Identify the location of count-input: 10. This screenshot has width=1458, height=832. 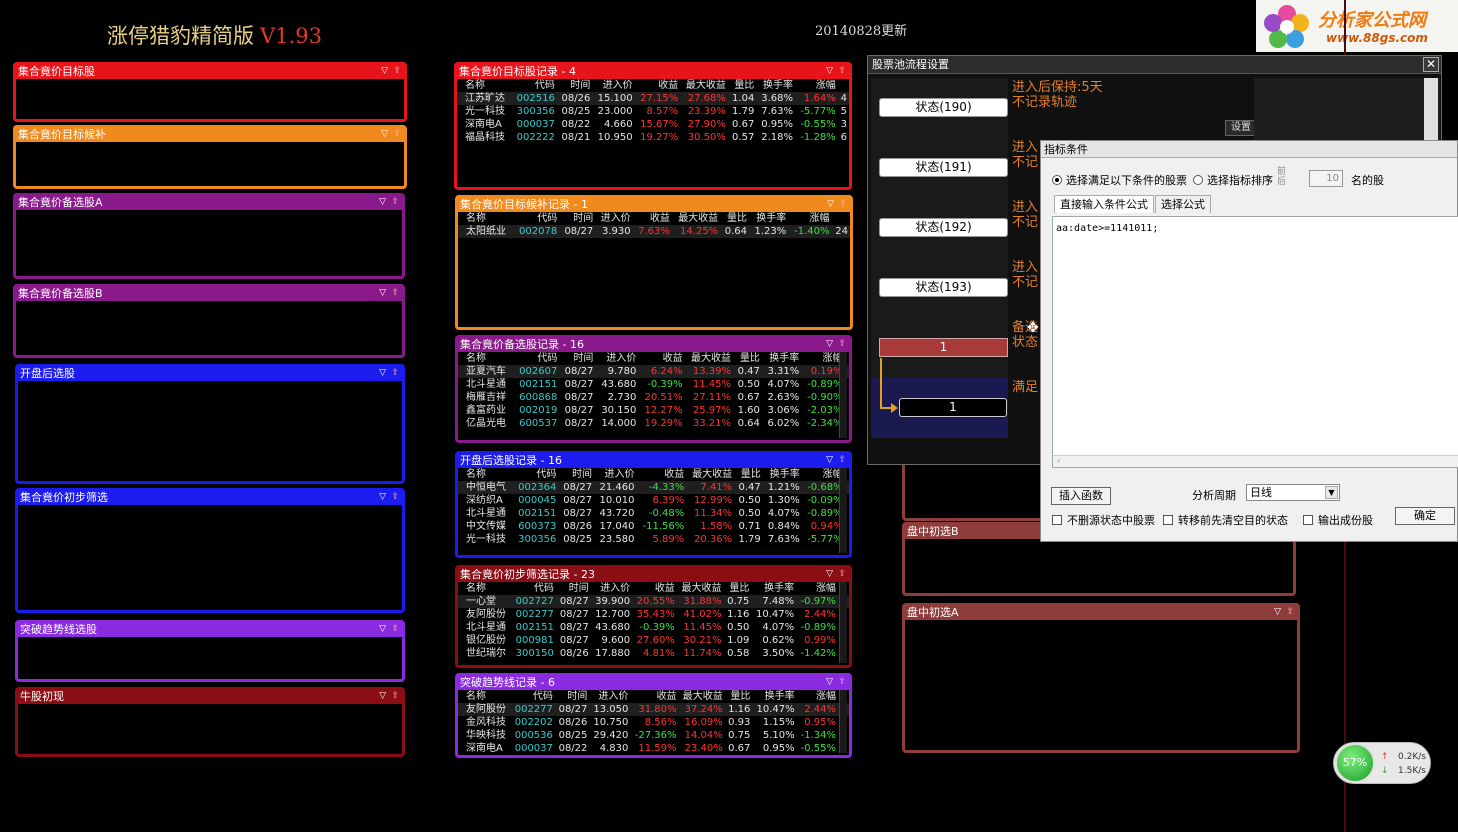
(1326, 178).